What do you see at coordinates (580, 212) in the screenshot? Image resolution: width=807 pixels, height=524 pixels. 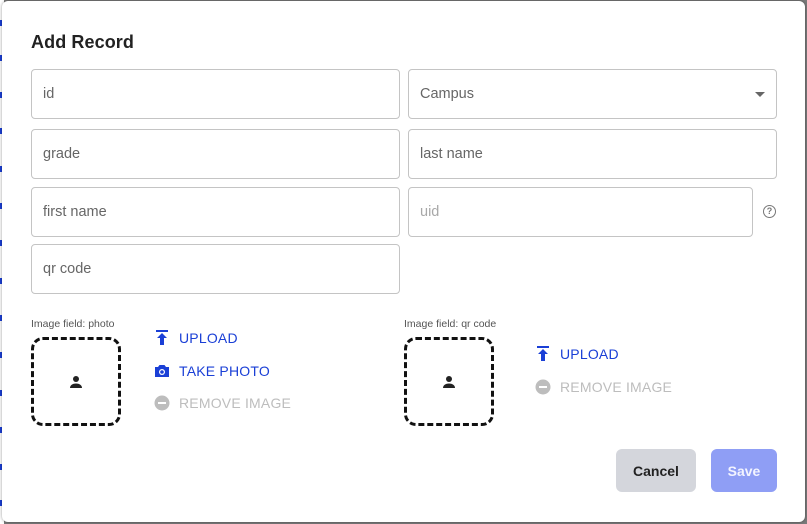 I see `uid-field: uid` at bounding box center [580, 212].